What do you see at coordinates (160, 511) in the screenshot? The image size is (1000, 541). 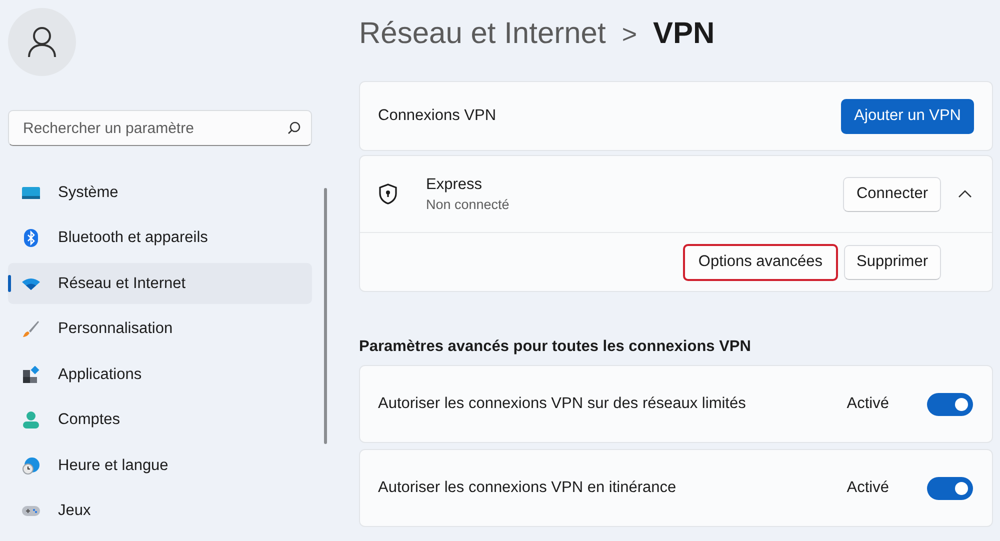 I see `sidebar-item: Jeux` at bounding box center [160, 511].